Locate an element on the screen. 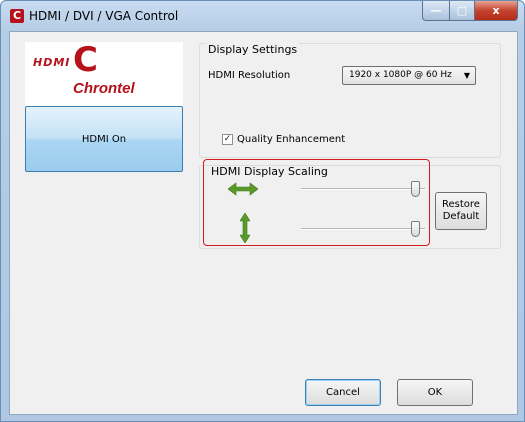 Image resolution: width=525 pixels, height=422 pixels. hdmi-display-scaling-group: HDMI Display Scaling is located at coordinates (316, 202).